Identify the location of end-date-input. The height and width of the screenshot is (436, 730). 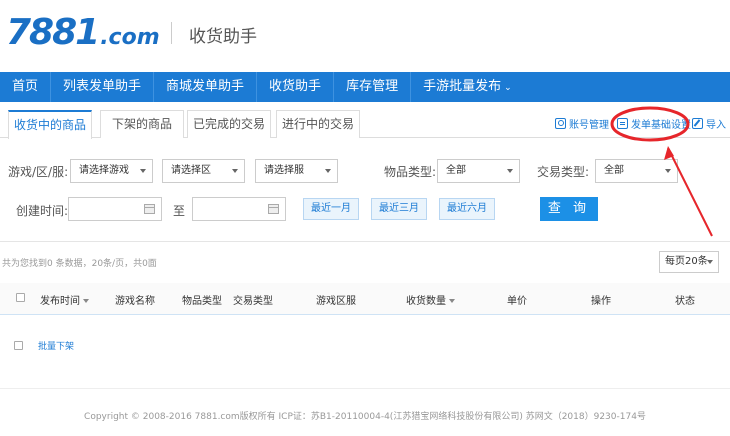
(239, 209).